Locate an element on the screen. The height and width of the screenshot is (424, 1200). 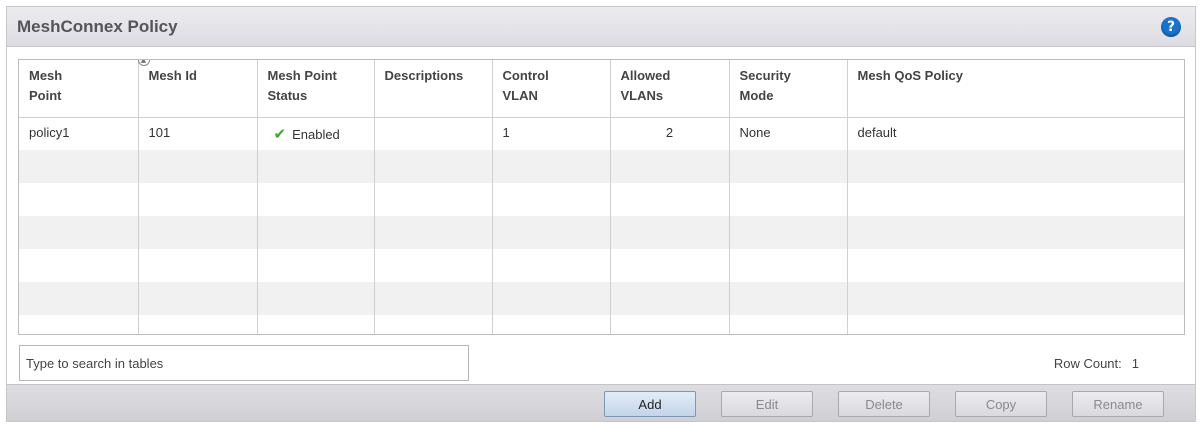
table-row: policy1 101 ✔ Enabled 1 2 None default is located at coordinates (601, 133).